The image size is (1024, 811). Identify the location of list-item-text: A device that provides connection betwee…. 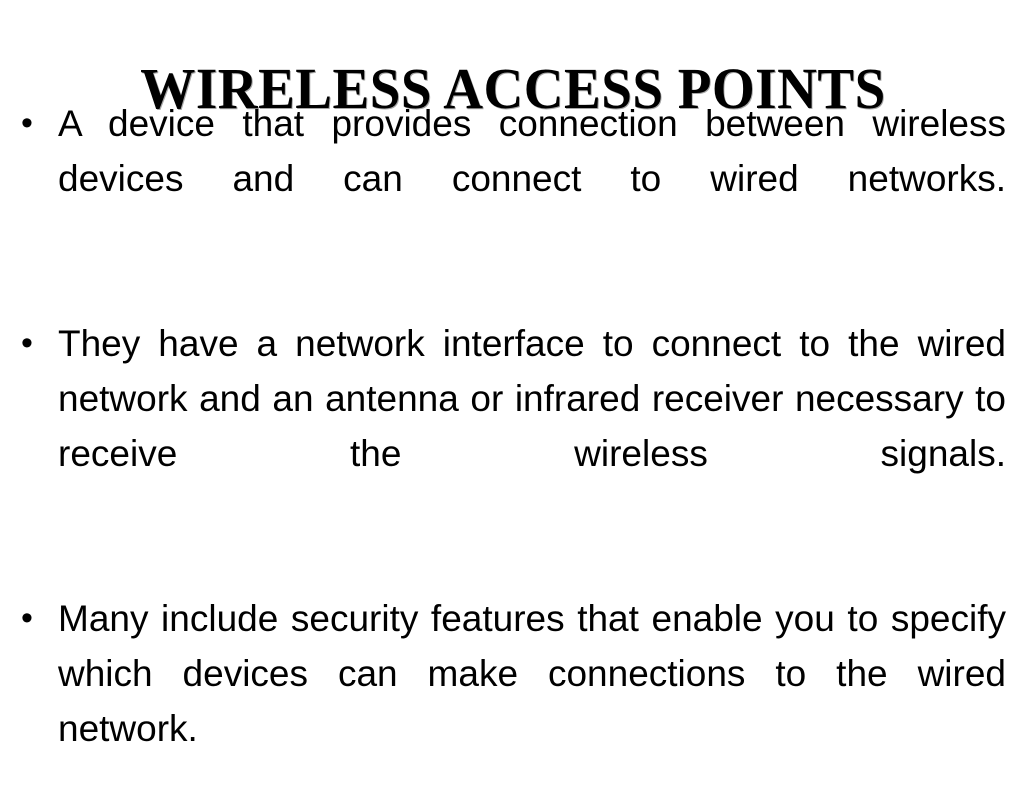
(532, 151).